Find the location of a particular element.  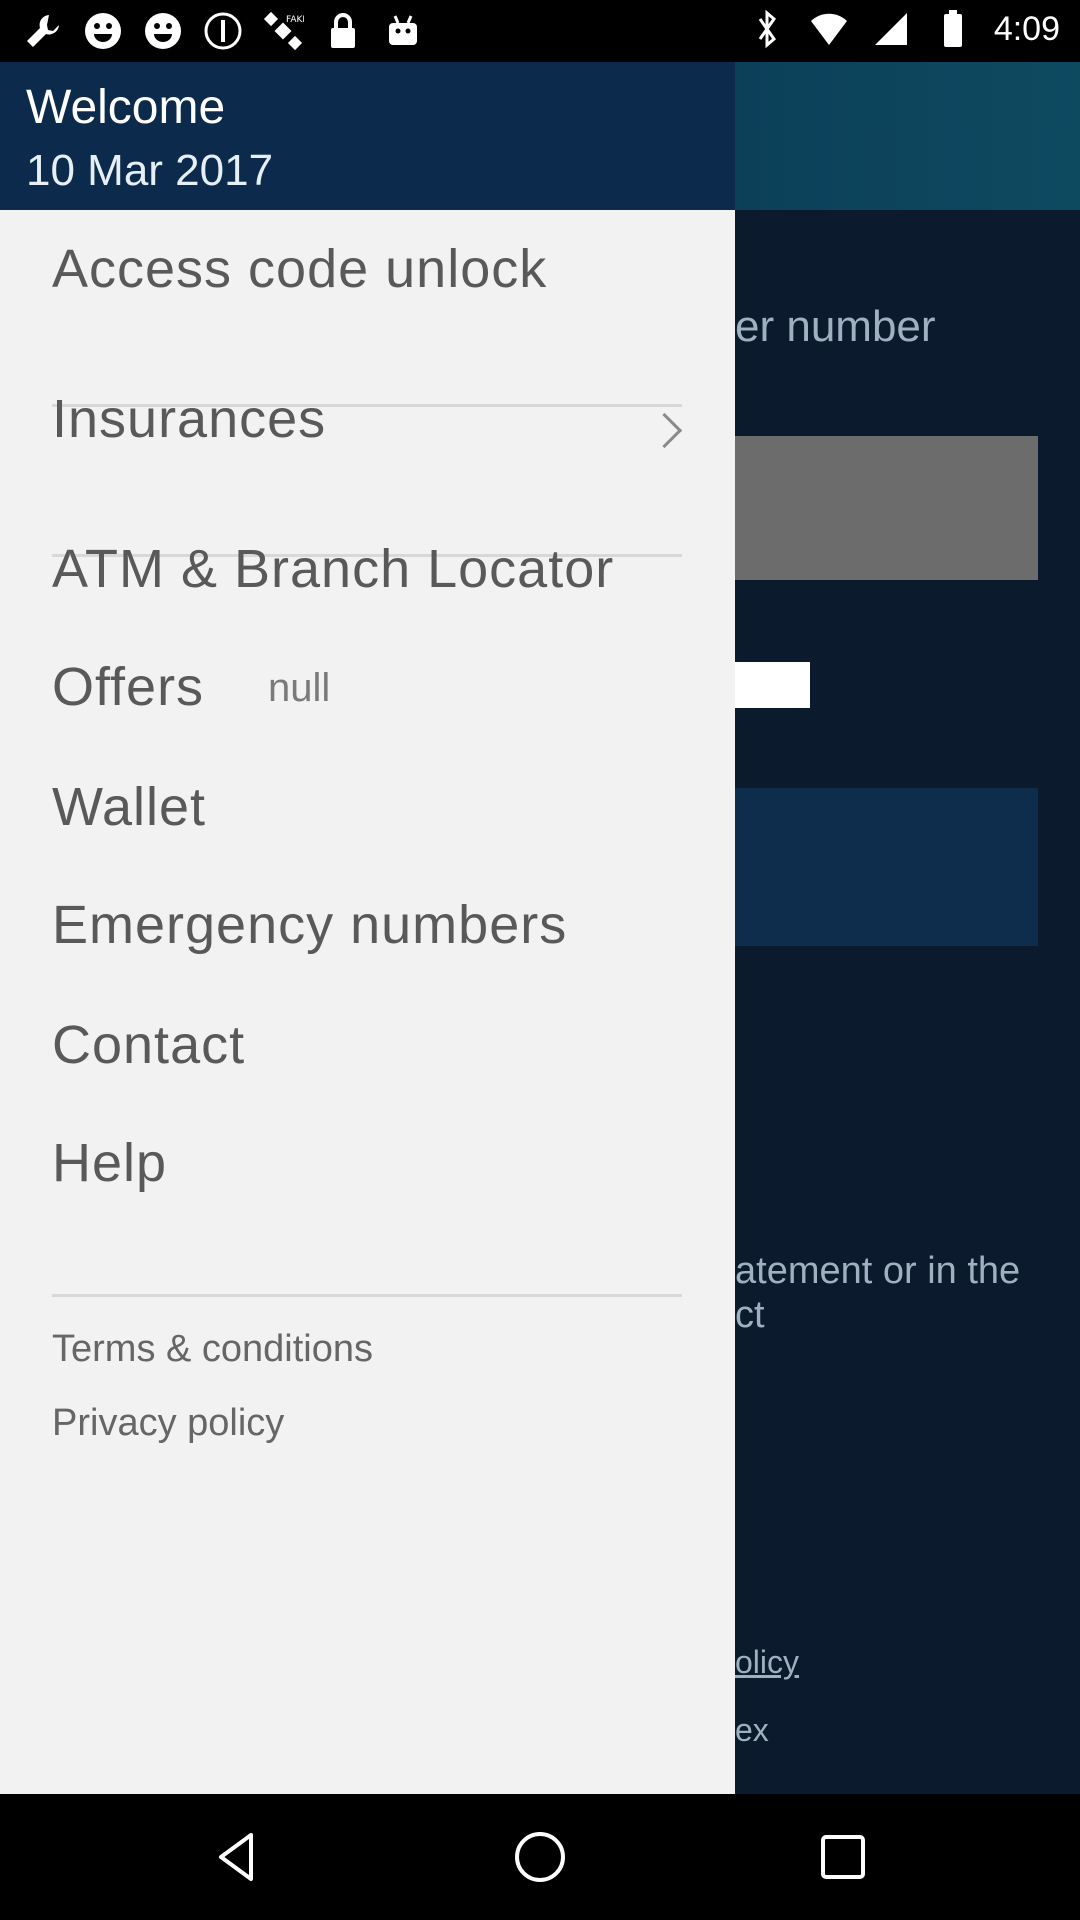

menu-item-access-code-unlock: Access code unlock is located at coordinates (299, 269).